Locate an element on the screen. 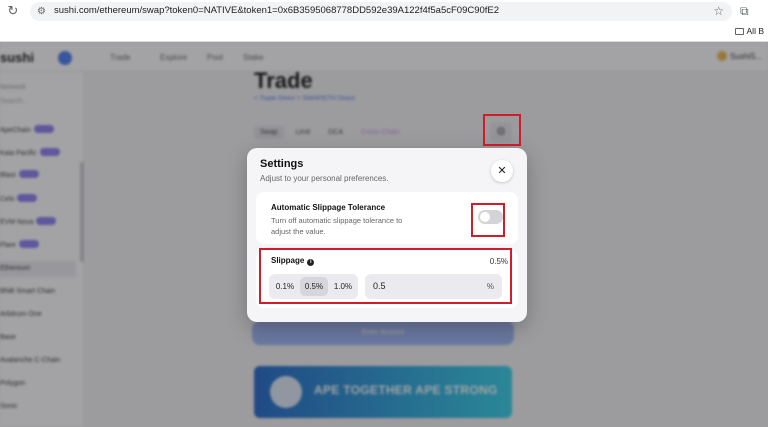  close-button: ✕ is located at coordinates (502, 171).